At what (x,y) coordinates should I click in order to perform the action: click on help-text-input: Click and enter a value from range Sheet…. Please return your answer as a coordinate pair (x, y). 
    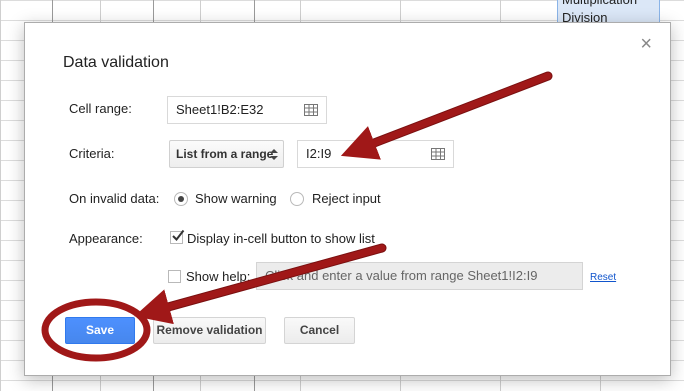
    Looking at the image, I should click on (419, 276).